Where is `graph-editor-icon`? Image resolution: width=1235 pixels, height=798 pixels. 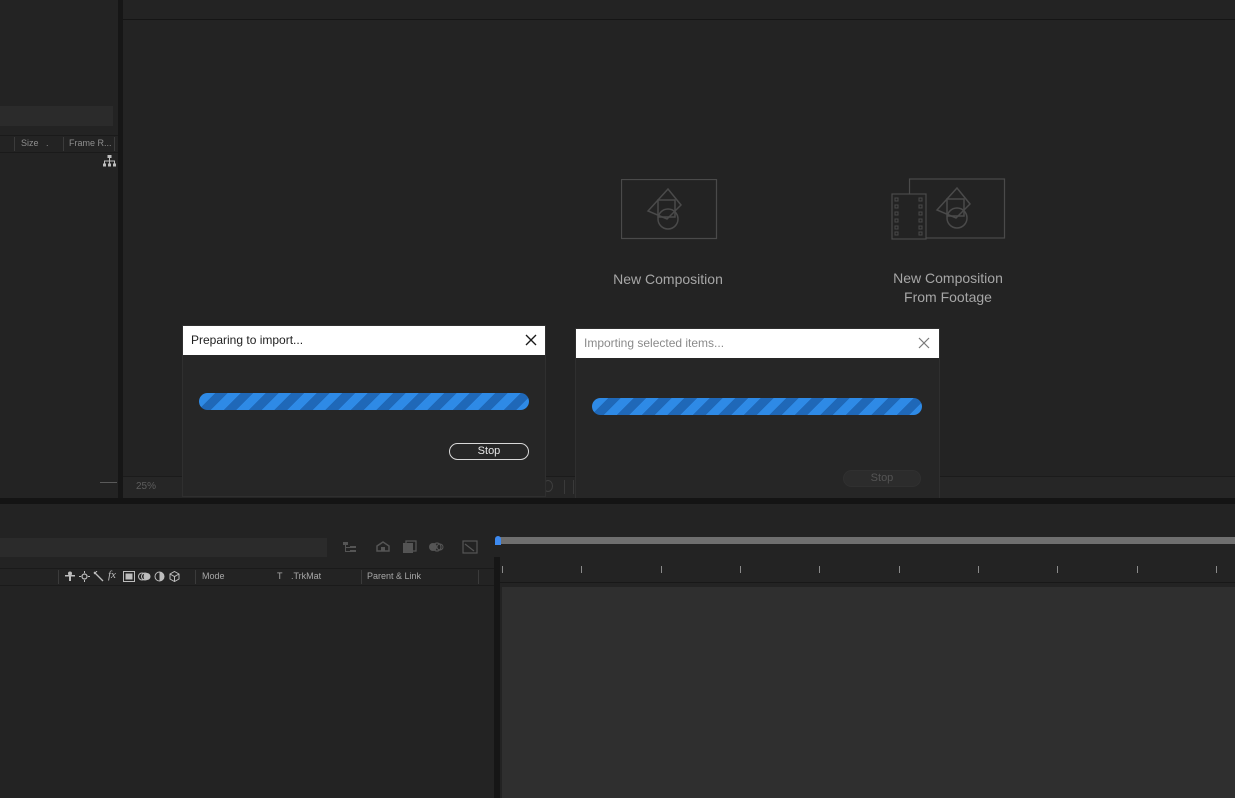
graph-editor-icon is located at coordinates (470, 547).